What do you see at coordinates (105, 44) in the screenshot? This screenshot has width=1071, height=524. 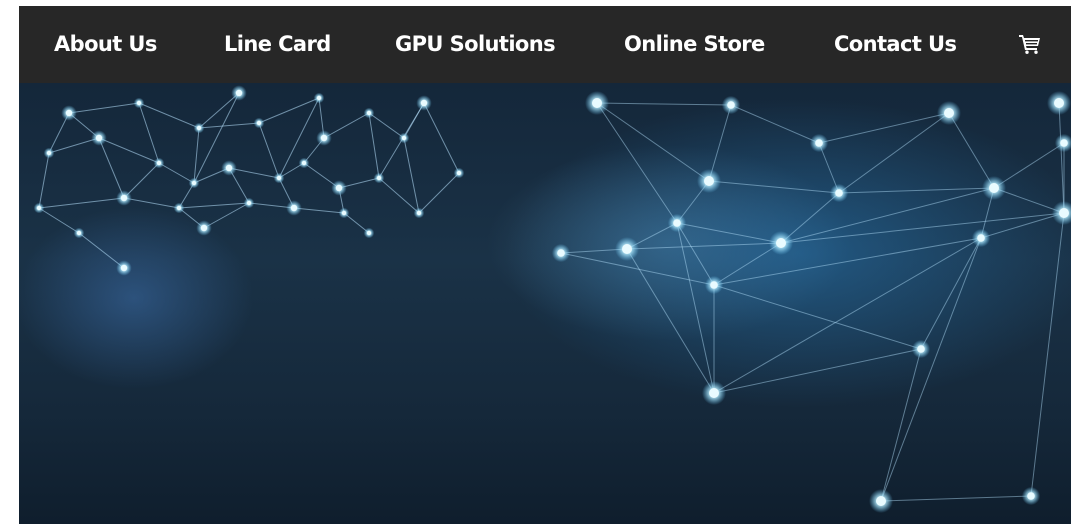 I see `nav-item-about-us: About Us` at bounding box center [105, 44].